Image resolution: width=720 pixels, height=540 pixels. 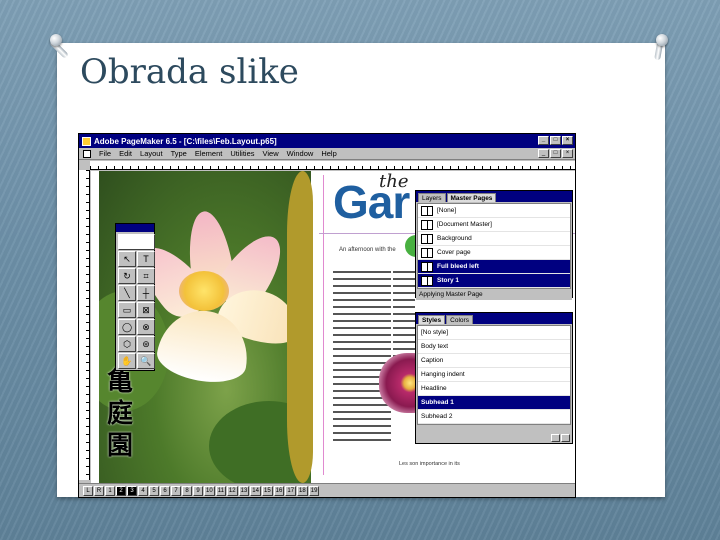 I want to click on page-icon: 14, so click(x=255, y=490).